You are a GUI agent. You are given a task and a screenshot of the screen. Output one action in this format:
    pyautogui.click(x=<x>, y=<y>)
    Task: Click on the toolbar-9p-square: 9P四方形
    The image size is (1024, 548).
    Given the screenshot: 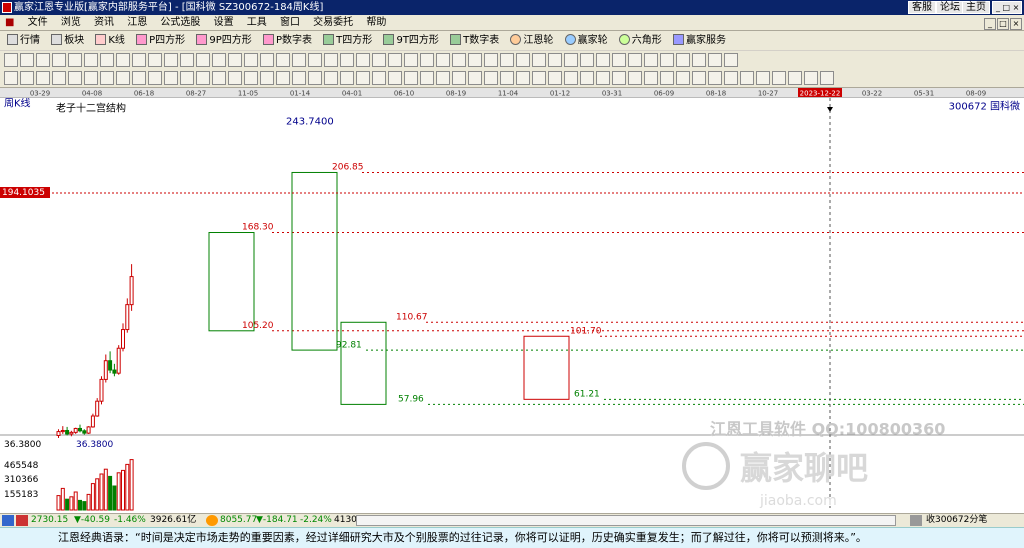 What is the action you would take?
    pyautogui.click(x=223, y=41)
    